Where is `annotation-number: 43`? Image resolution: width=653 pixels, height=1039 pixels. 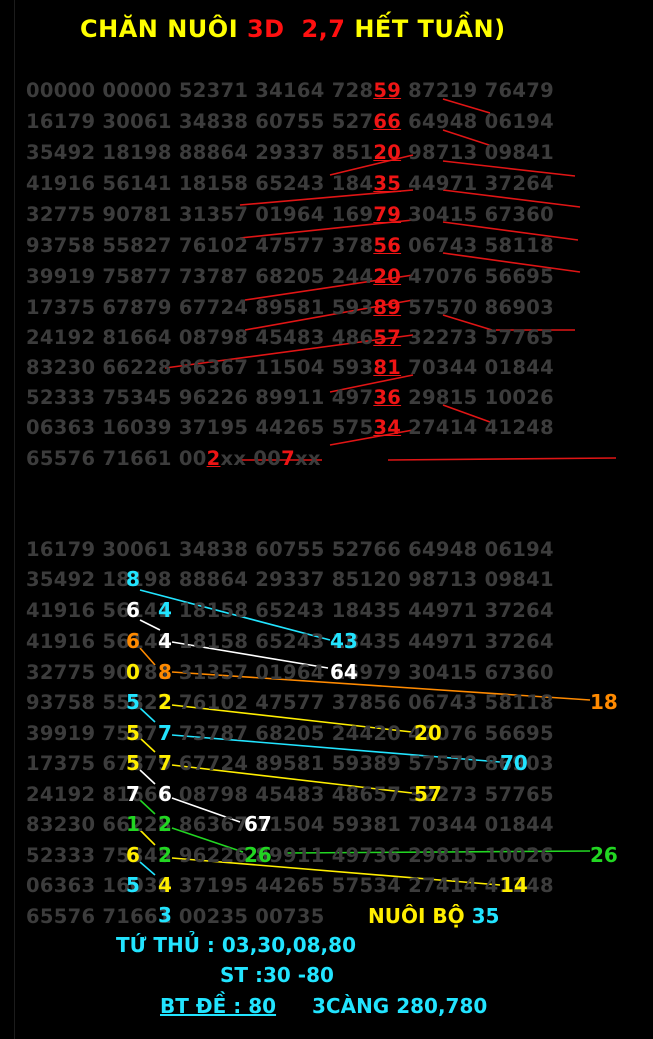
annotation-number: 43 is located at coordinates (344, 641).